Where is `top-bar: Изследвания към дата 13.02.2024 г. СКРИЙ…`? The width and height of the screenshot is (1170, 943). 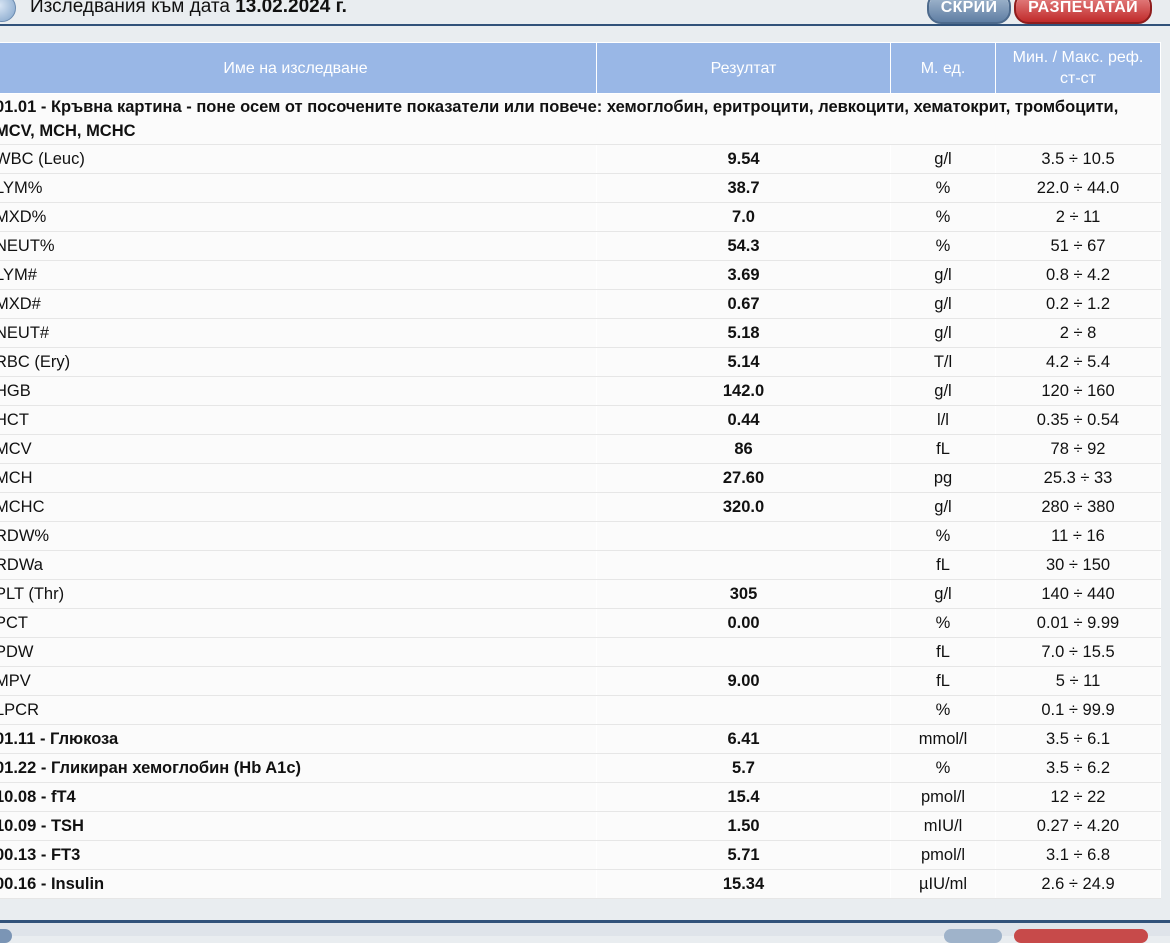 top-bar: Изследвания към дата 13.02.2024 г. СКРИЙ… is located at coordinates (585, 13).